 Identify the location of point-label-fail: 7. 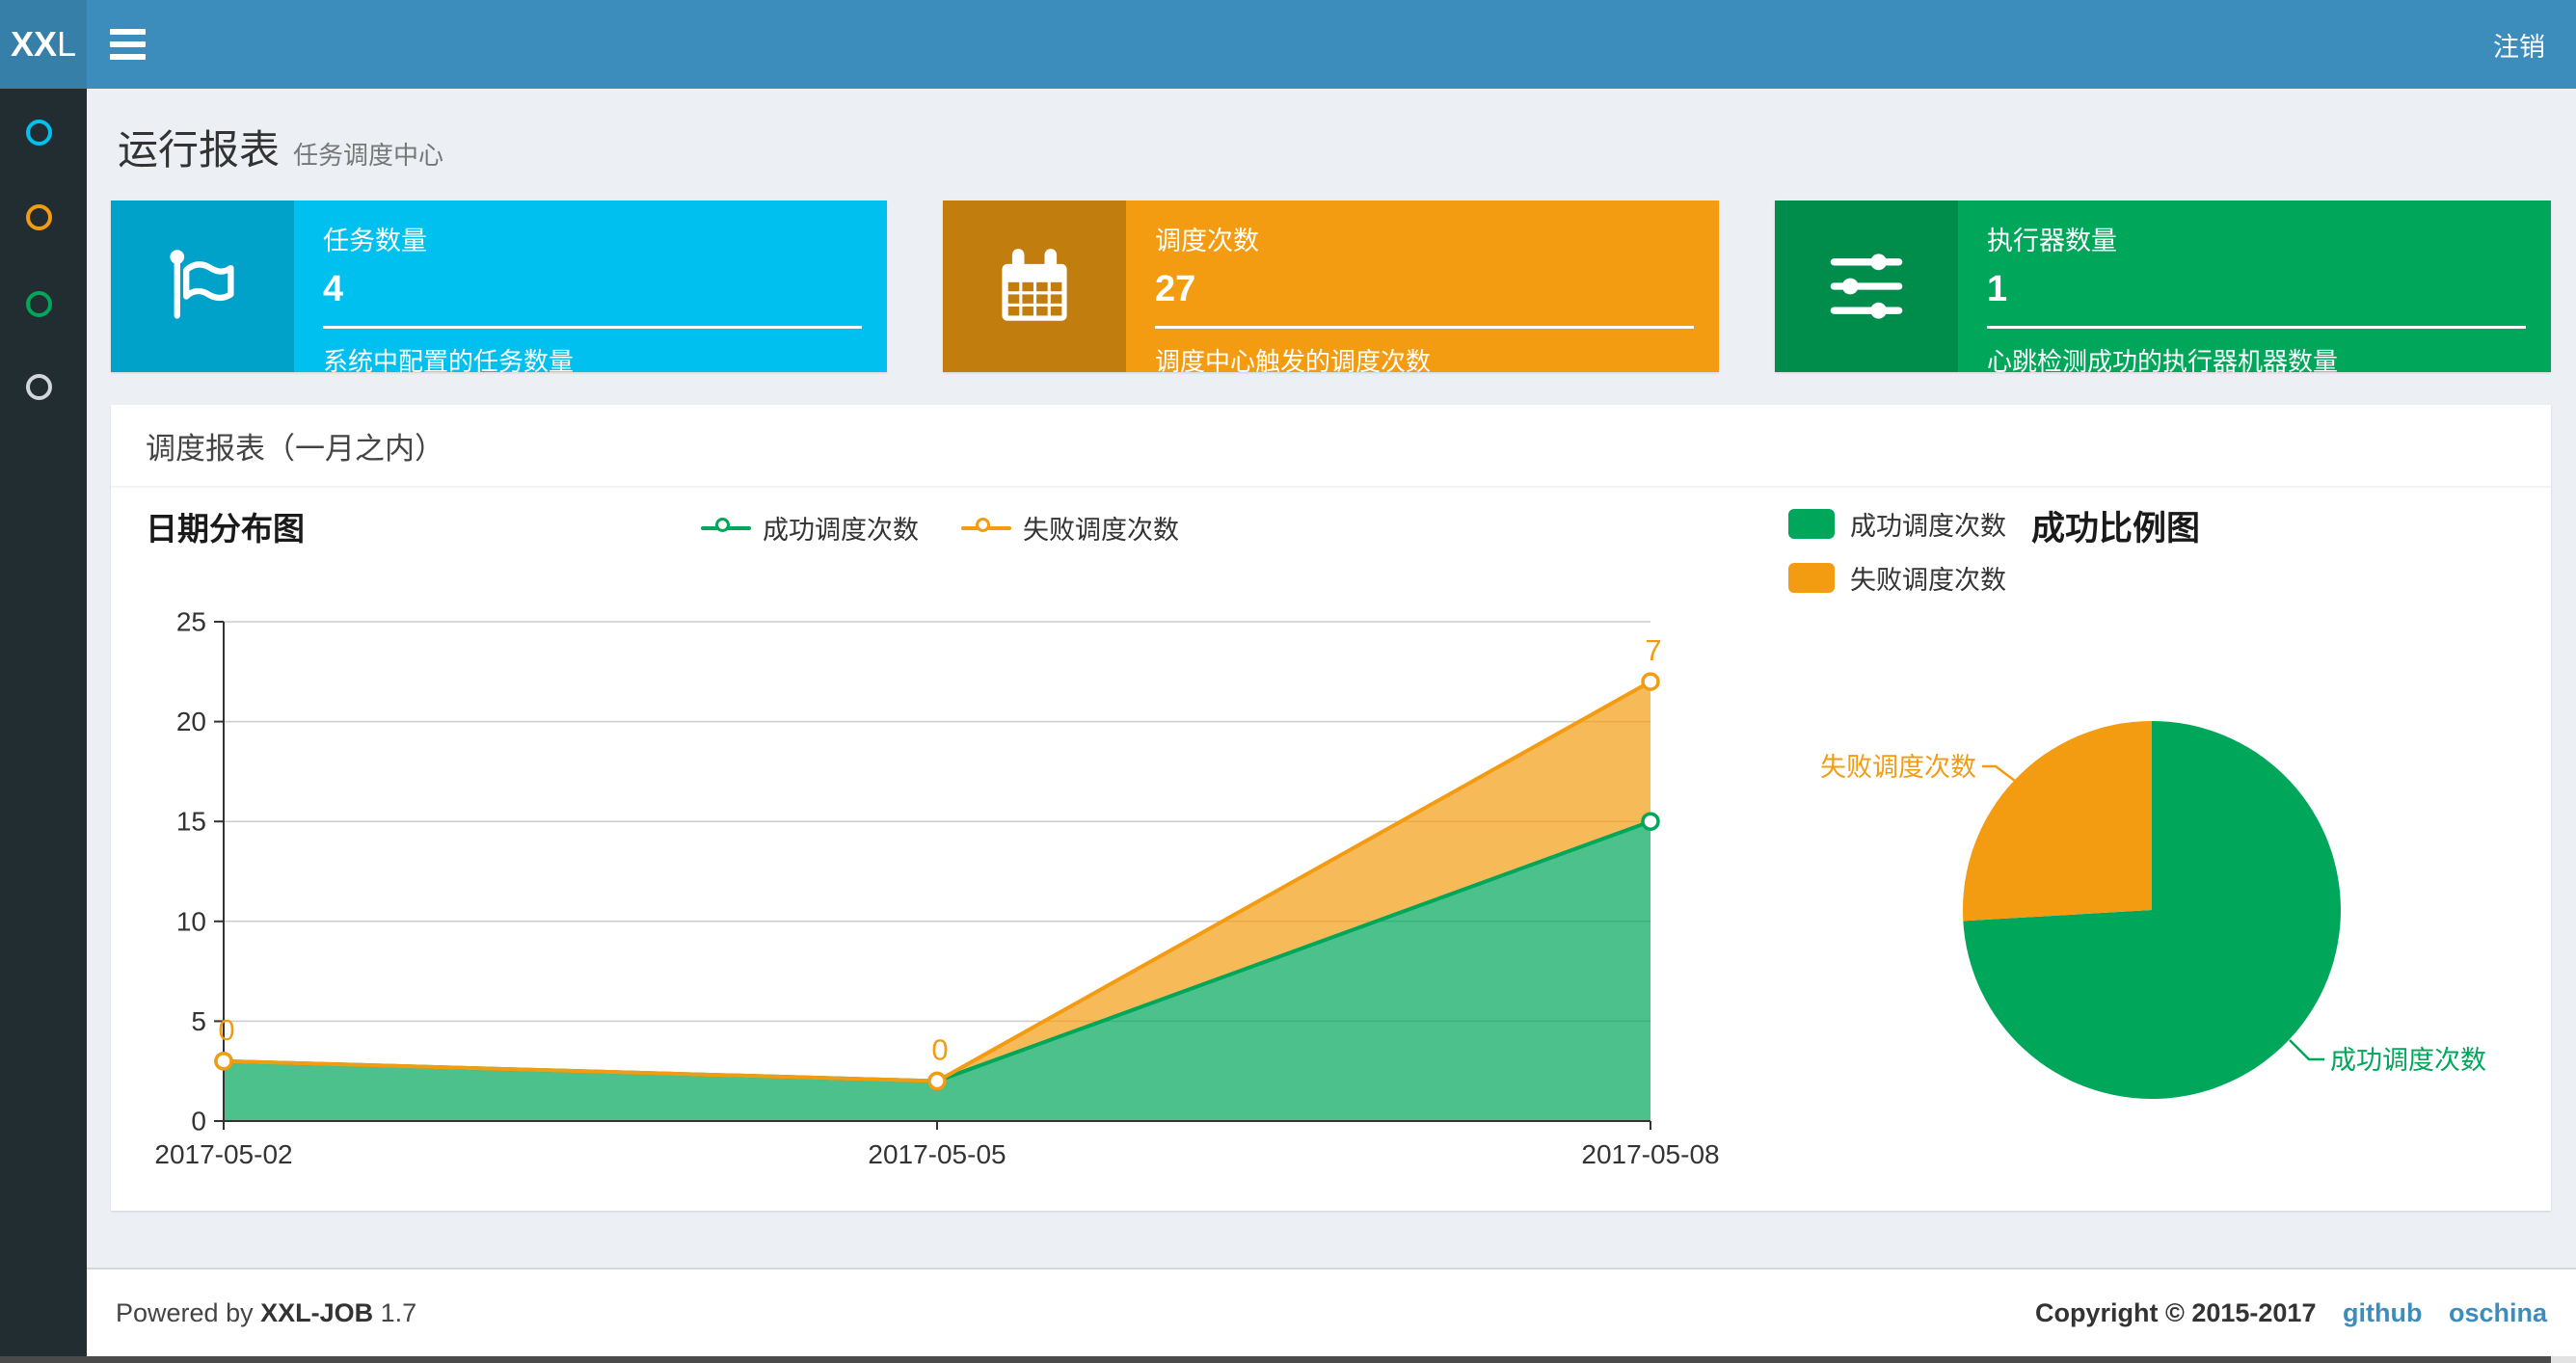
(1653, 650).